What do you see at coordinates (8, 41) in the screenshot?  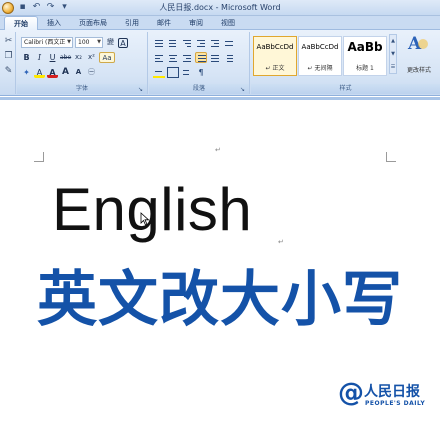 I see `cut-icon: ✂` at bounding box center [8, 41].